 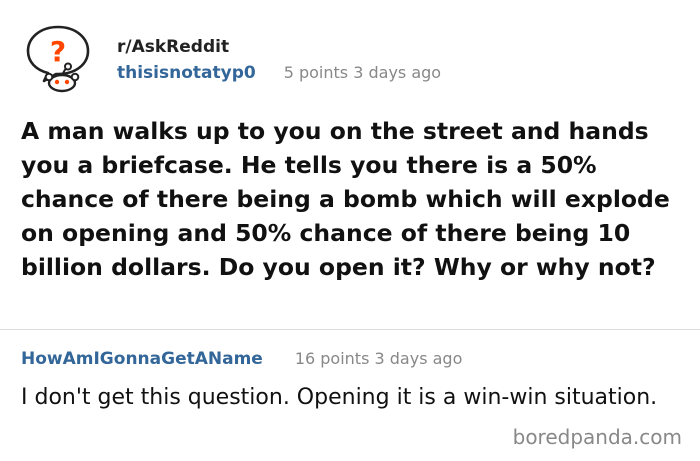 I want to click on post-meta-row: thisisnotatyp0 5 points 3 days ago, so click(x=279, y=74).